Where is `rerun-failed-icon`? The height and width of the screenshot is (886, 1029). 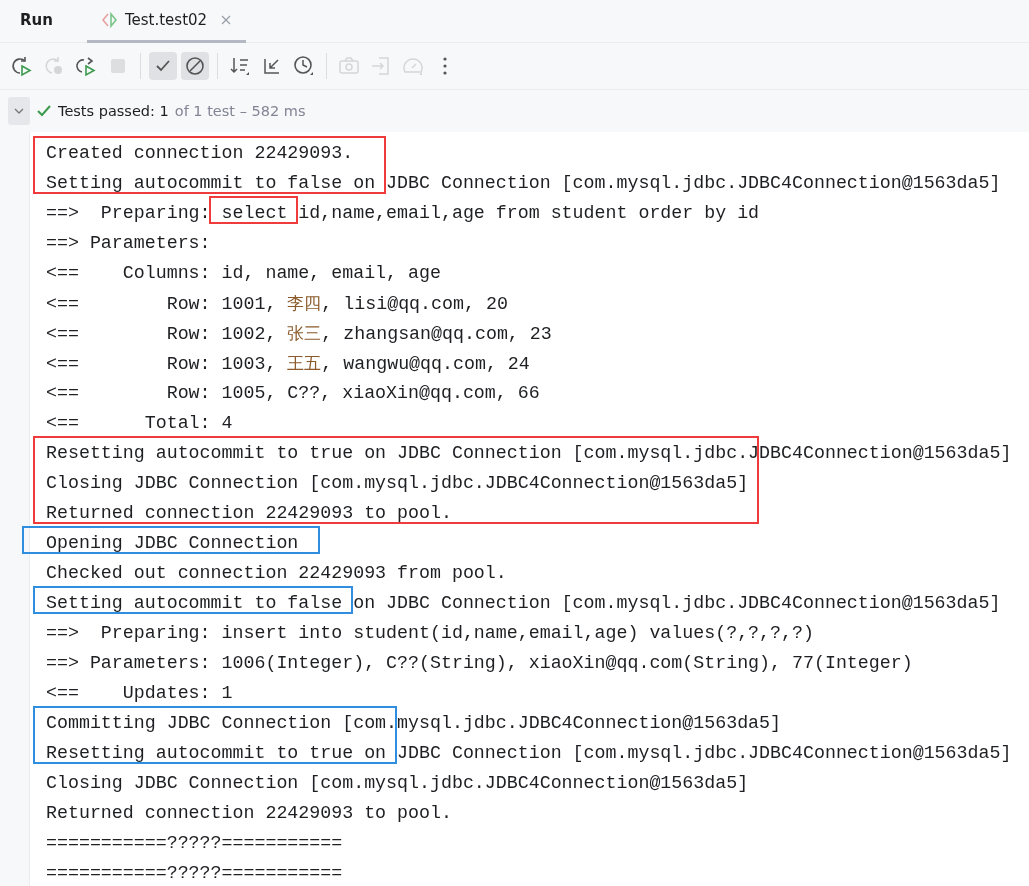
rerun-failed-icon is located at coordinates (54, 66).